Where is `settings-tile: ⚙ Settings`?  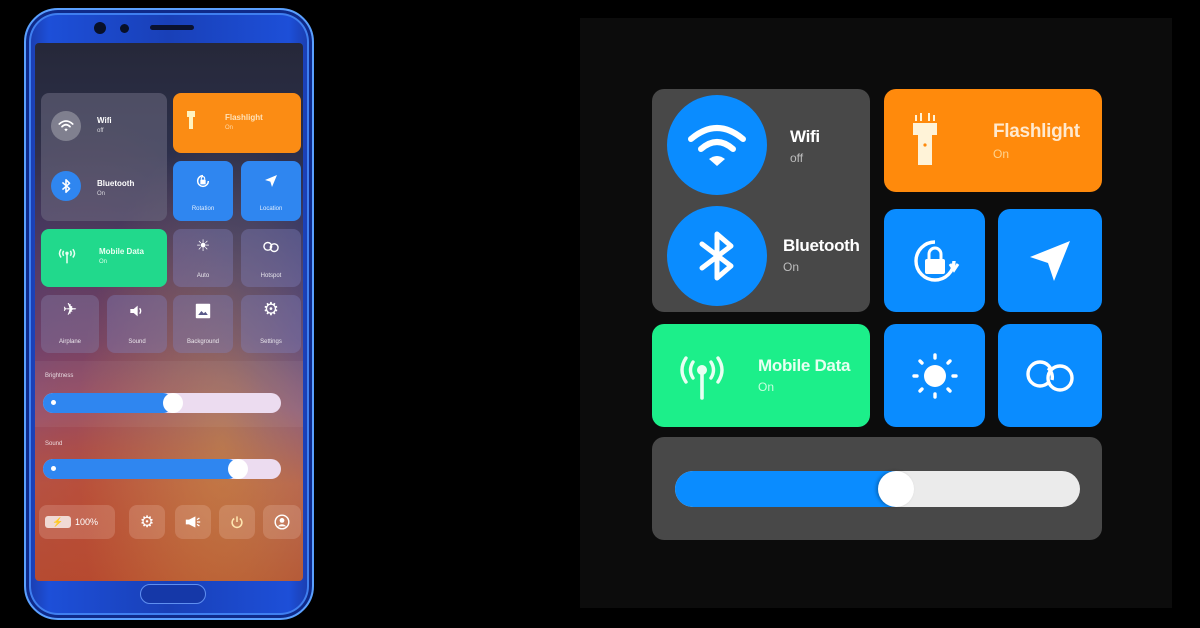
settings-tile: ⚙ Settings is located at coordinates (271, 324).